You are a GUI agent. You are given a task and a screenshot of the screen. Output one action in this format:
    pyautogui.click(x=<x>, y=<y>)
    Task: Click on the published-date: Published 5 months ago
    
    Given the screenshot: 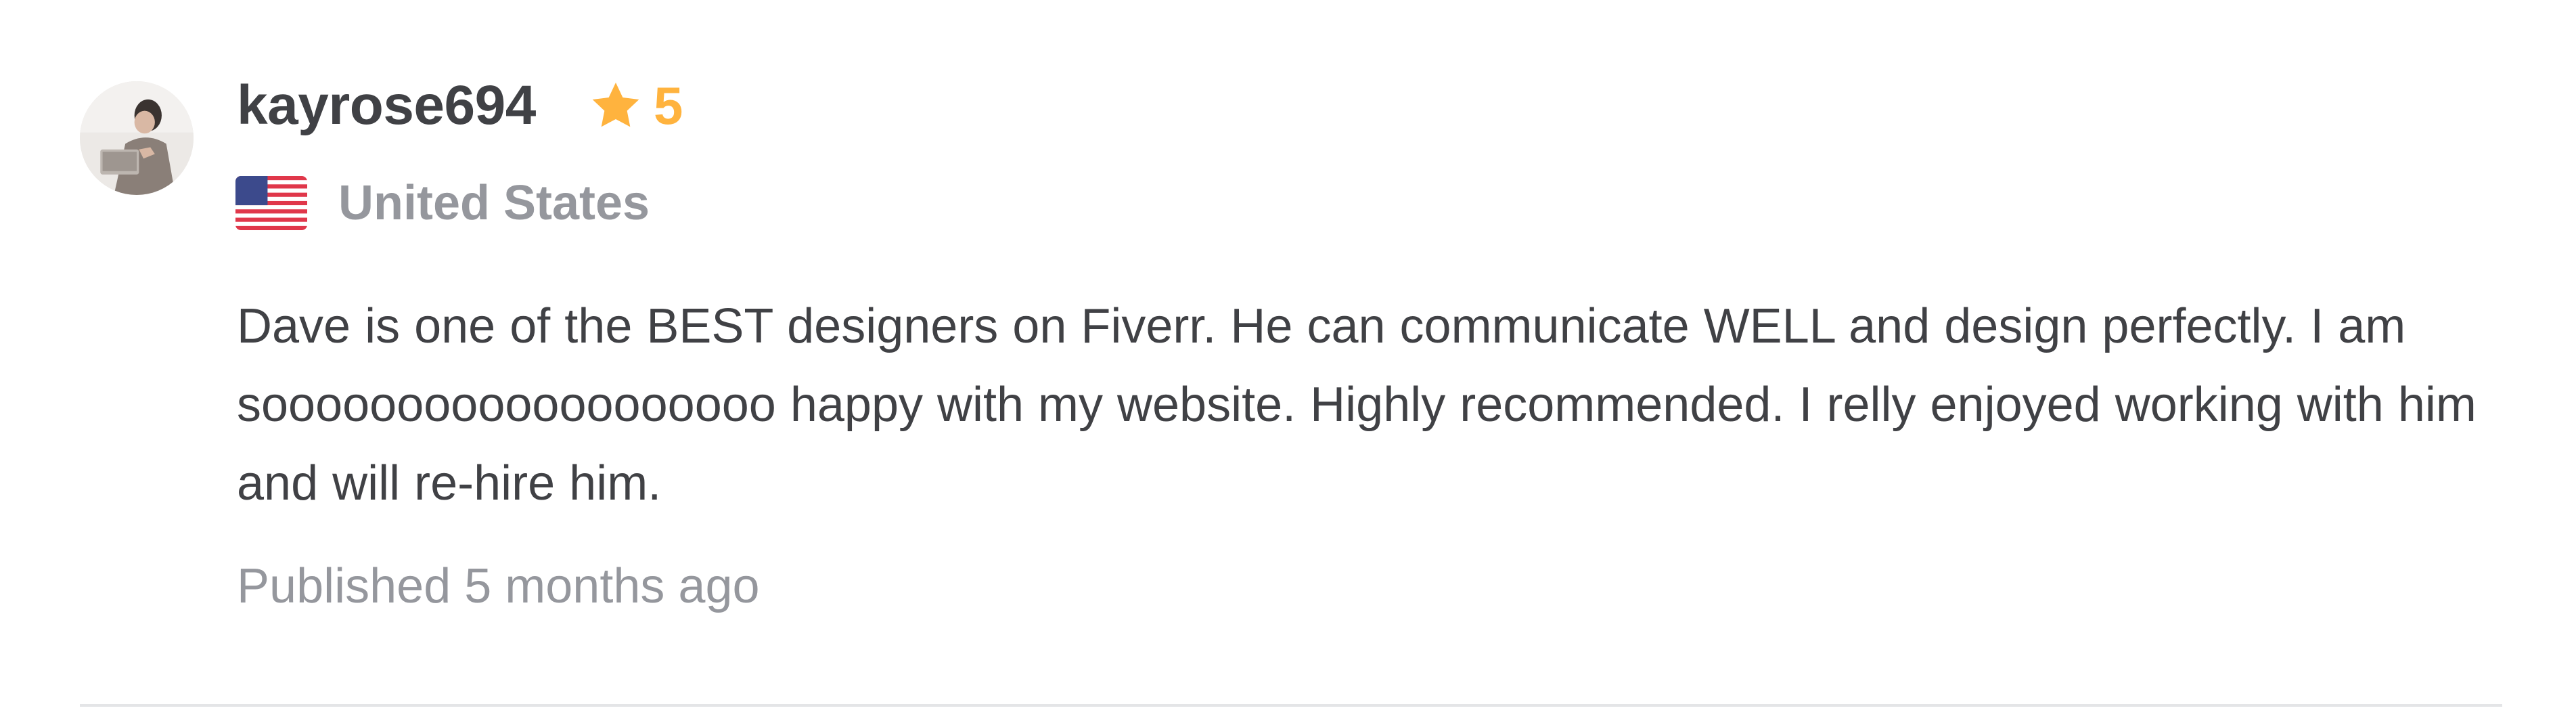 What is the action you would take?
    pyautogui.click(x=498, y=586)
    